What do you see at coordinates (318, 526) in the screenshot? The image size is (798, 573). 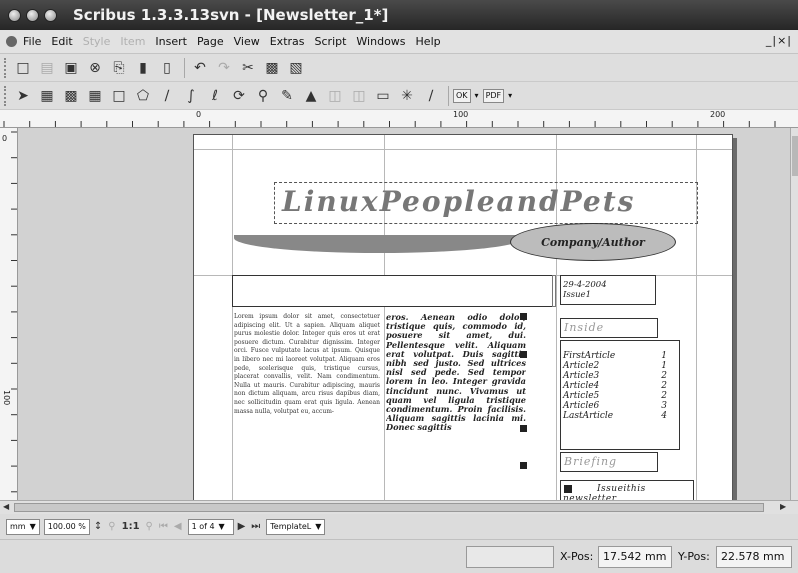 I see `chevron-down-icon: ▼` at bounding box center [318, 526].